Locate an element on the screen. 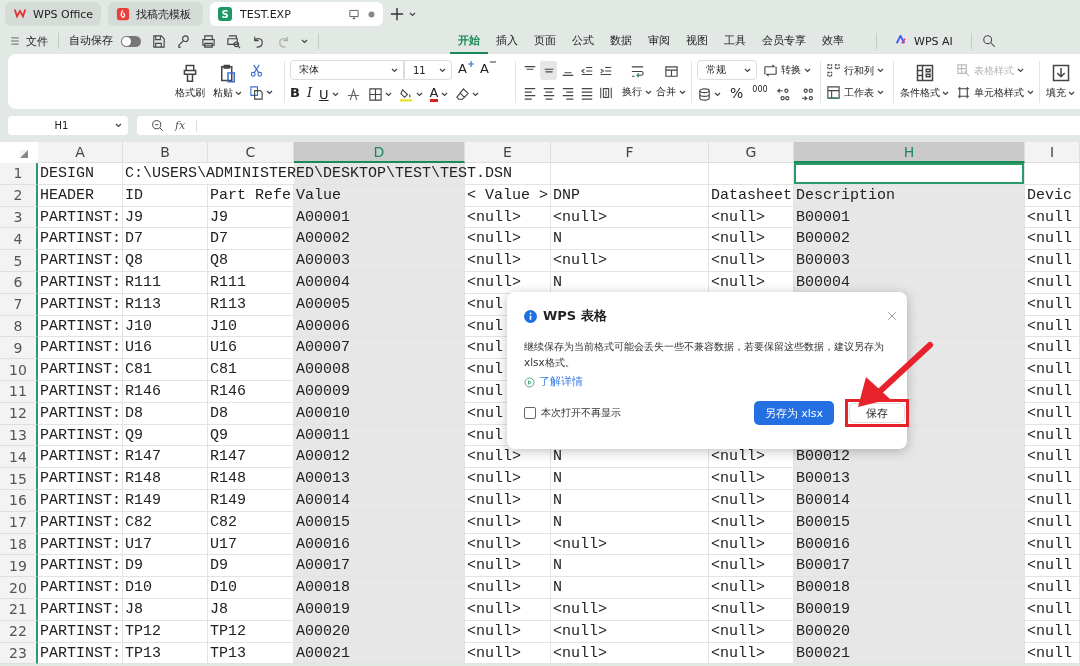 Image resolution: width=1080 pixels, height=666 pixels. paste-button: 粘贴 is located at coordinates (227, 81).